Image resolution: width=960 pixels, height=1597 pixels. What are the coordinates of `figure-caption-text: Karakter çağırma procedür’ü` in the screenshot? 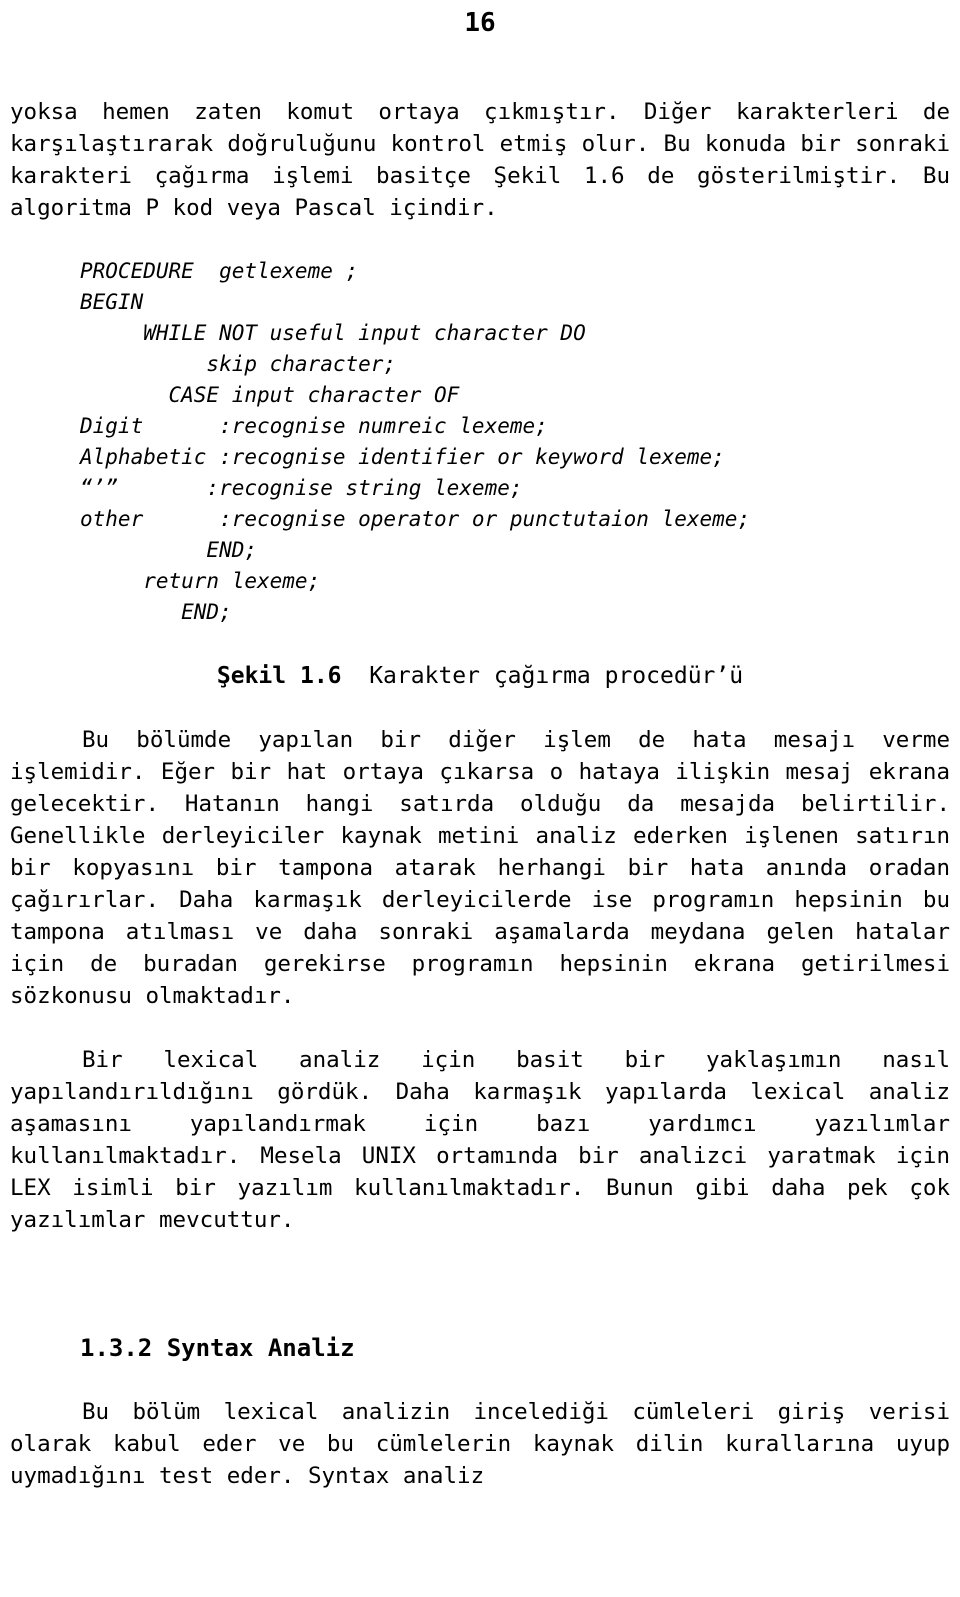 It's located at (542, 676).